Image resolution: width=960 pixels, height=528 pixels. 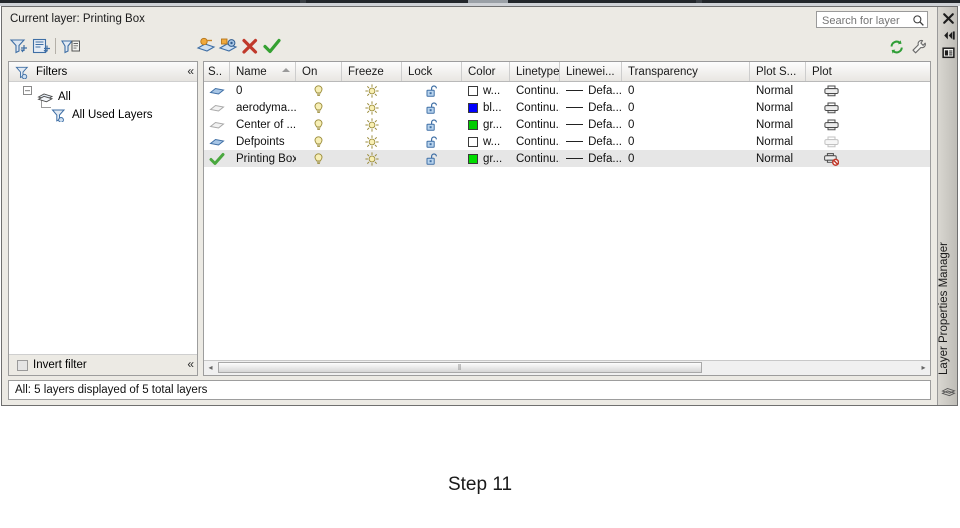 I want to click on invert-filter-checkbox, so click(x=22, y=365).